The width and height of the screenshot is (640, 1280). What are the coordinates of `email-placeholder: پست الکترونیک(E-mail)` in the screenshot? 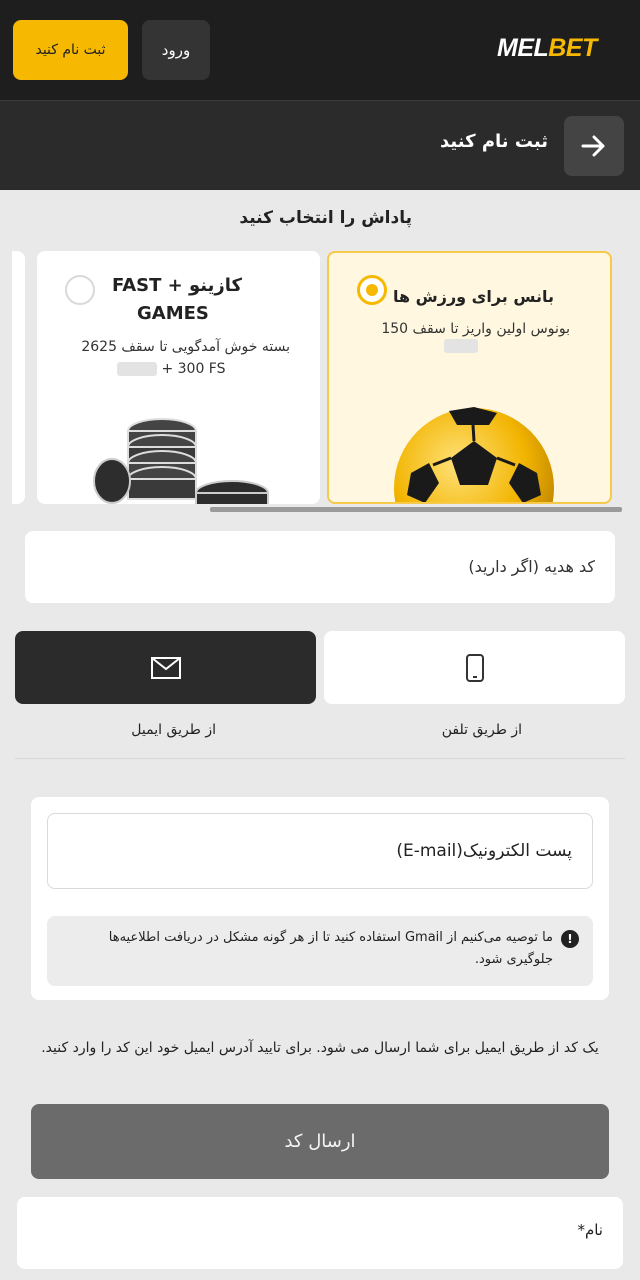 It's located at (484, 851).